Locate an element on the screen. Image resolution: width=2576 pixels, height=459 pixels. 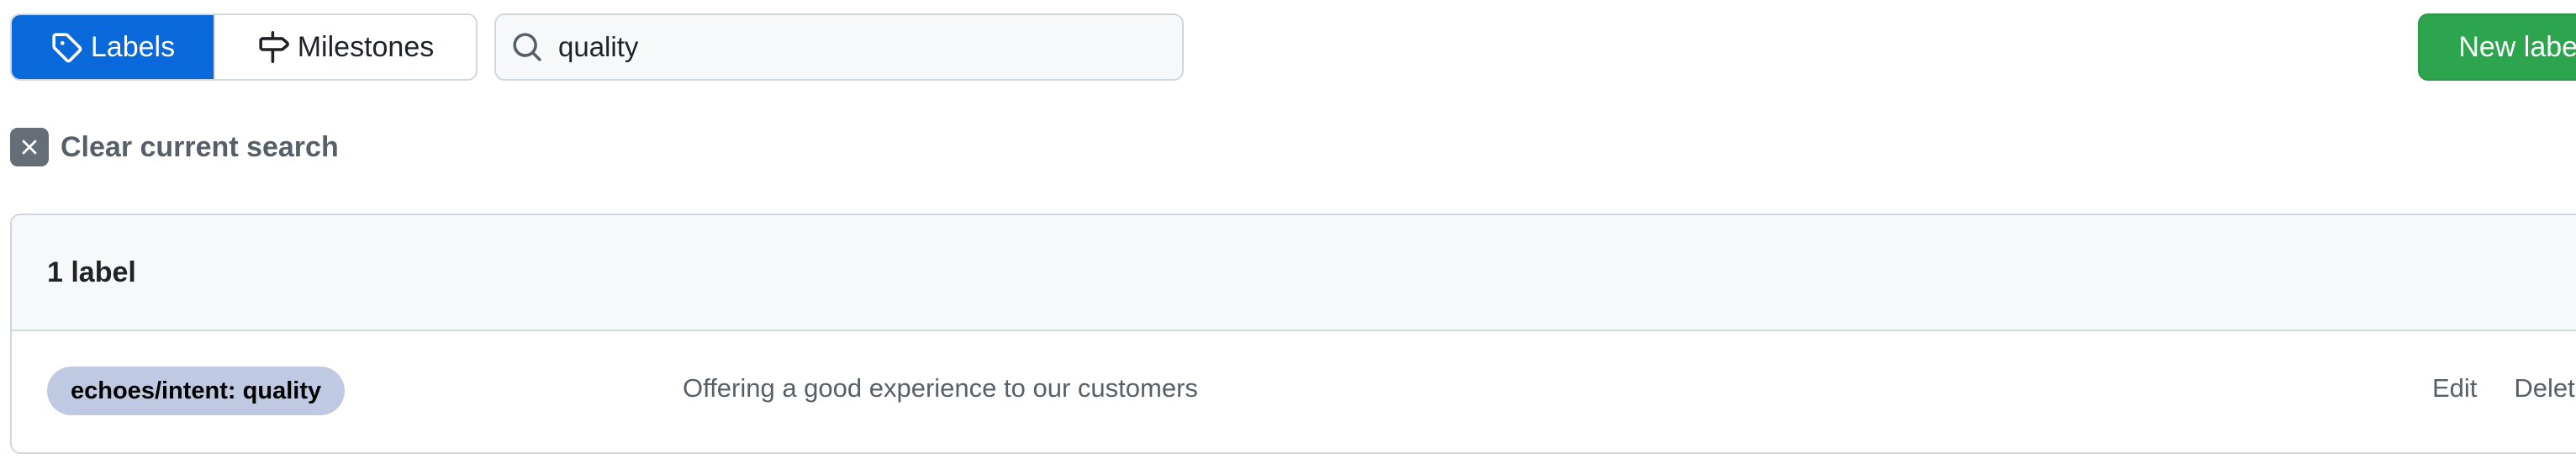
labels-count: 1 label is located at coordinates (91, 272).